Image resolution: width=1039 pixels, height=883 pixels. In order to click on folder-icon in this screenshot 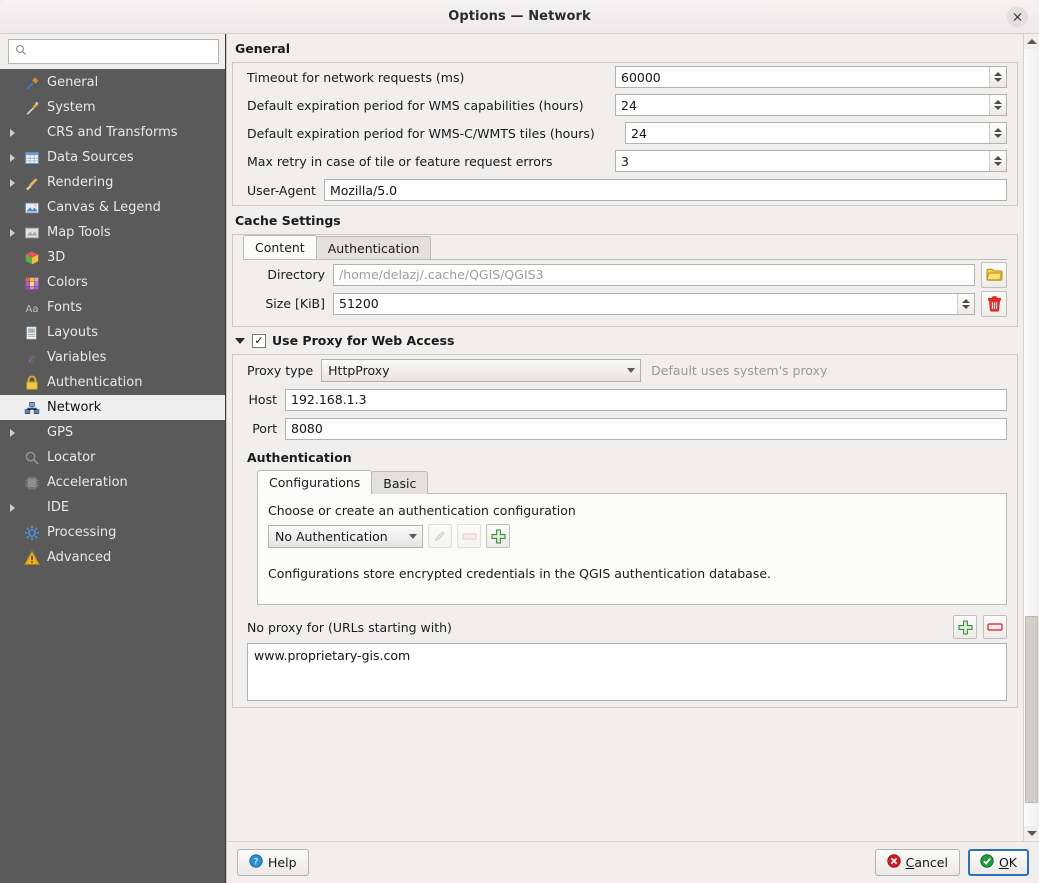, I will do `click(994, 274)`.